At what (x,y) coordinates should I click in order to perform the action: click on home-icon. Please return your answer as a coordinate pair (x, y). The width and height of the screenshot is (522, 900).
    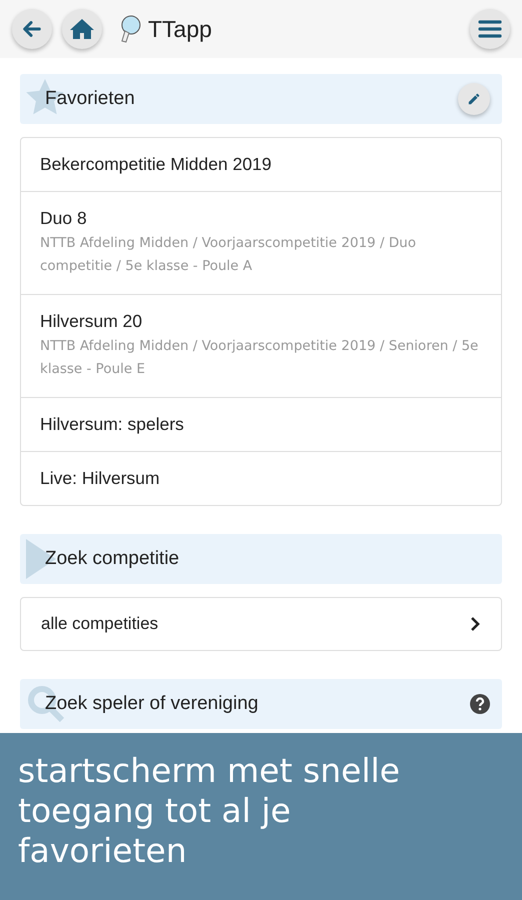
    Looking at the image, I should click on (82, 29).